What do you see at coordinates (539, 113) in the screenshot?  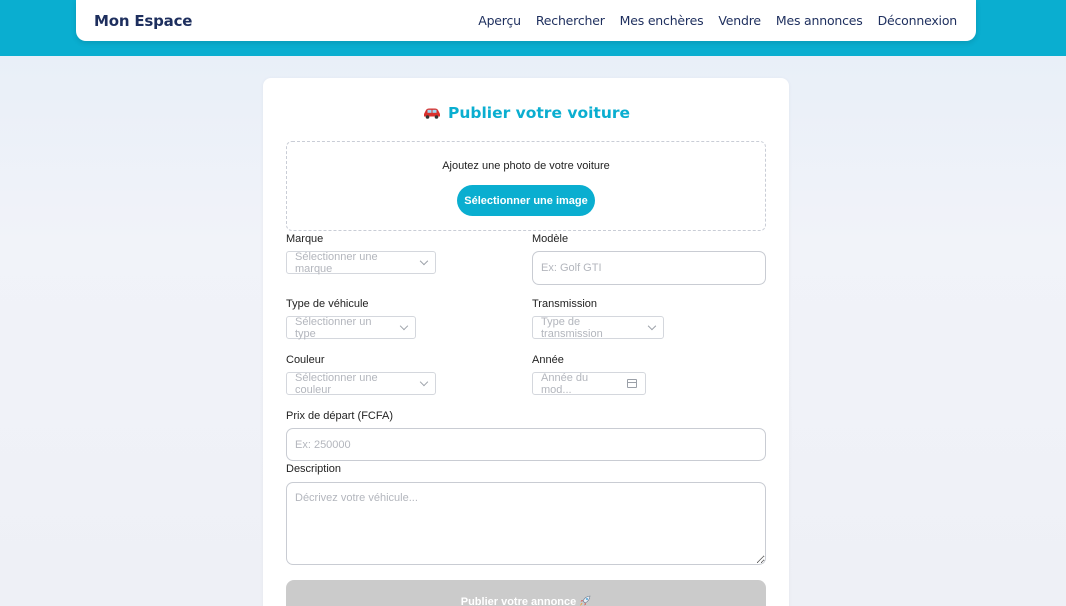 I see `page-title-text: Publier votre voiture` at bounding box center [539, 113].